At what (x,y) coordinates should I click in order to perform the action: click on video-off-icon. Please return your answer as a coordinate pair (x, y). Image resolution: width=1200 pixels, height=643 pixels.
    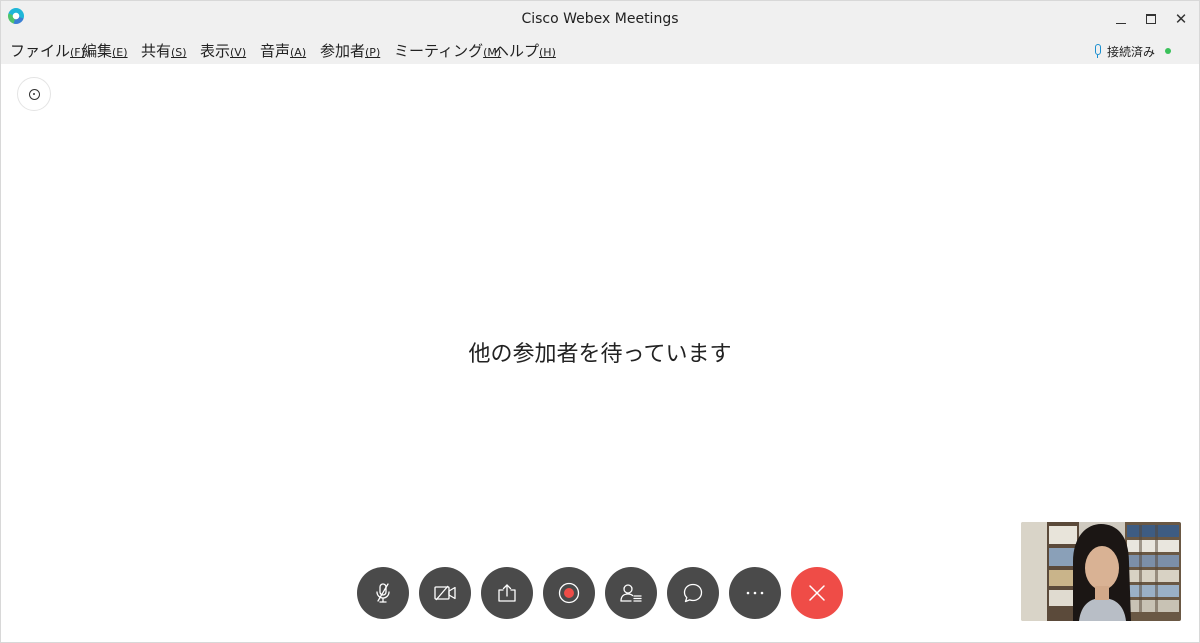
    Looking at the image, I should click on (445, 593).